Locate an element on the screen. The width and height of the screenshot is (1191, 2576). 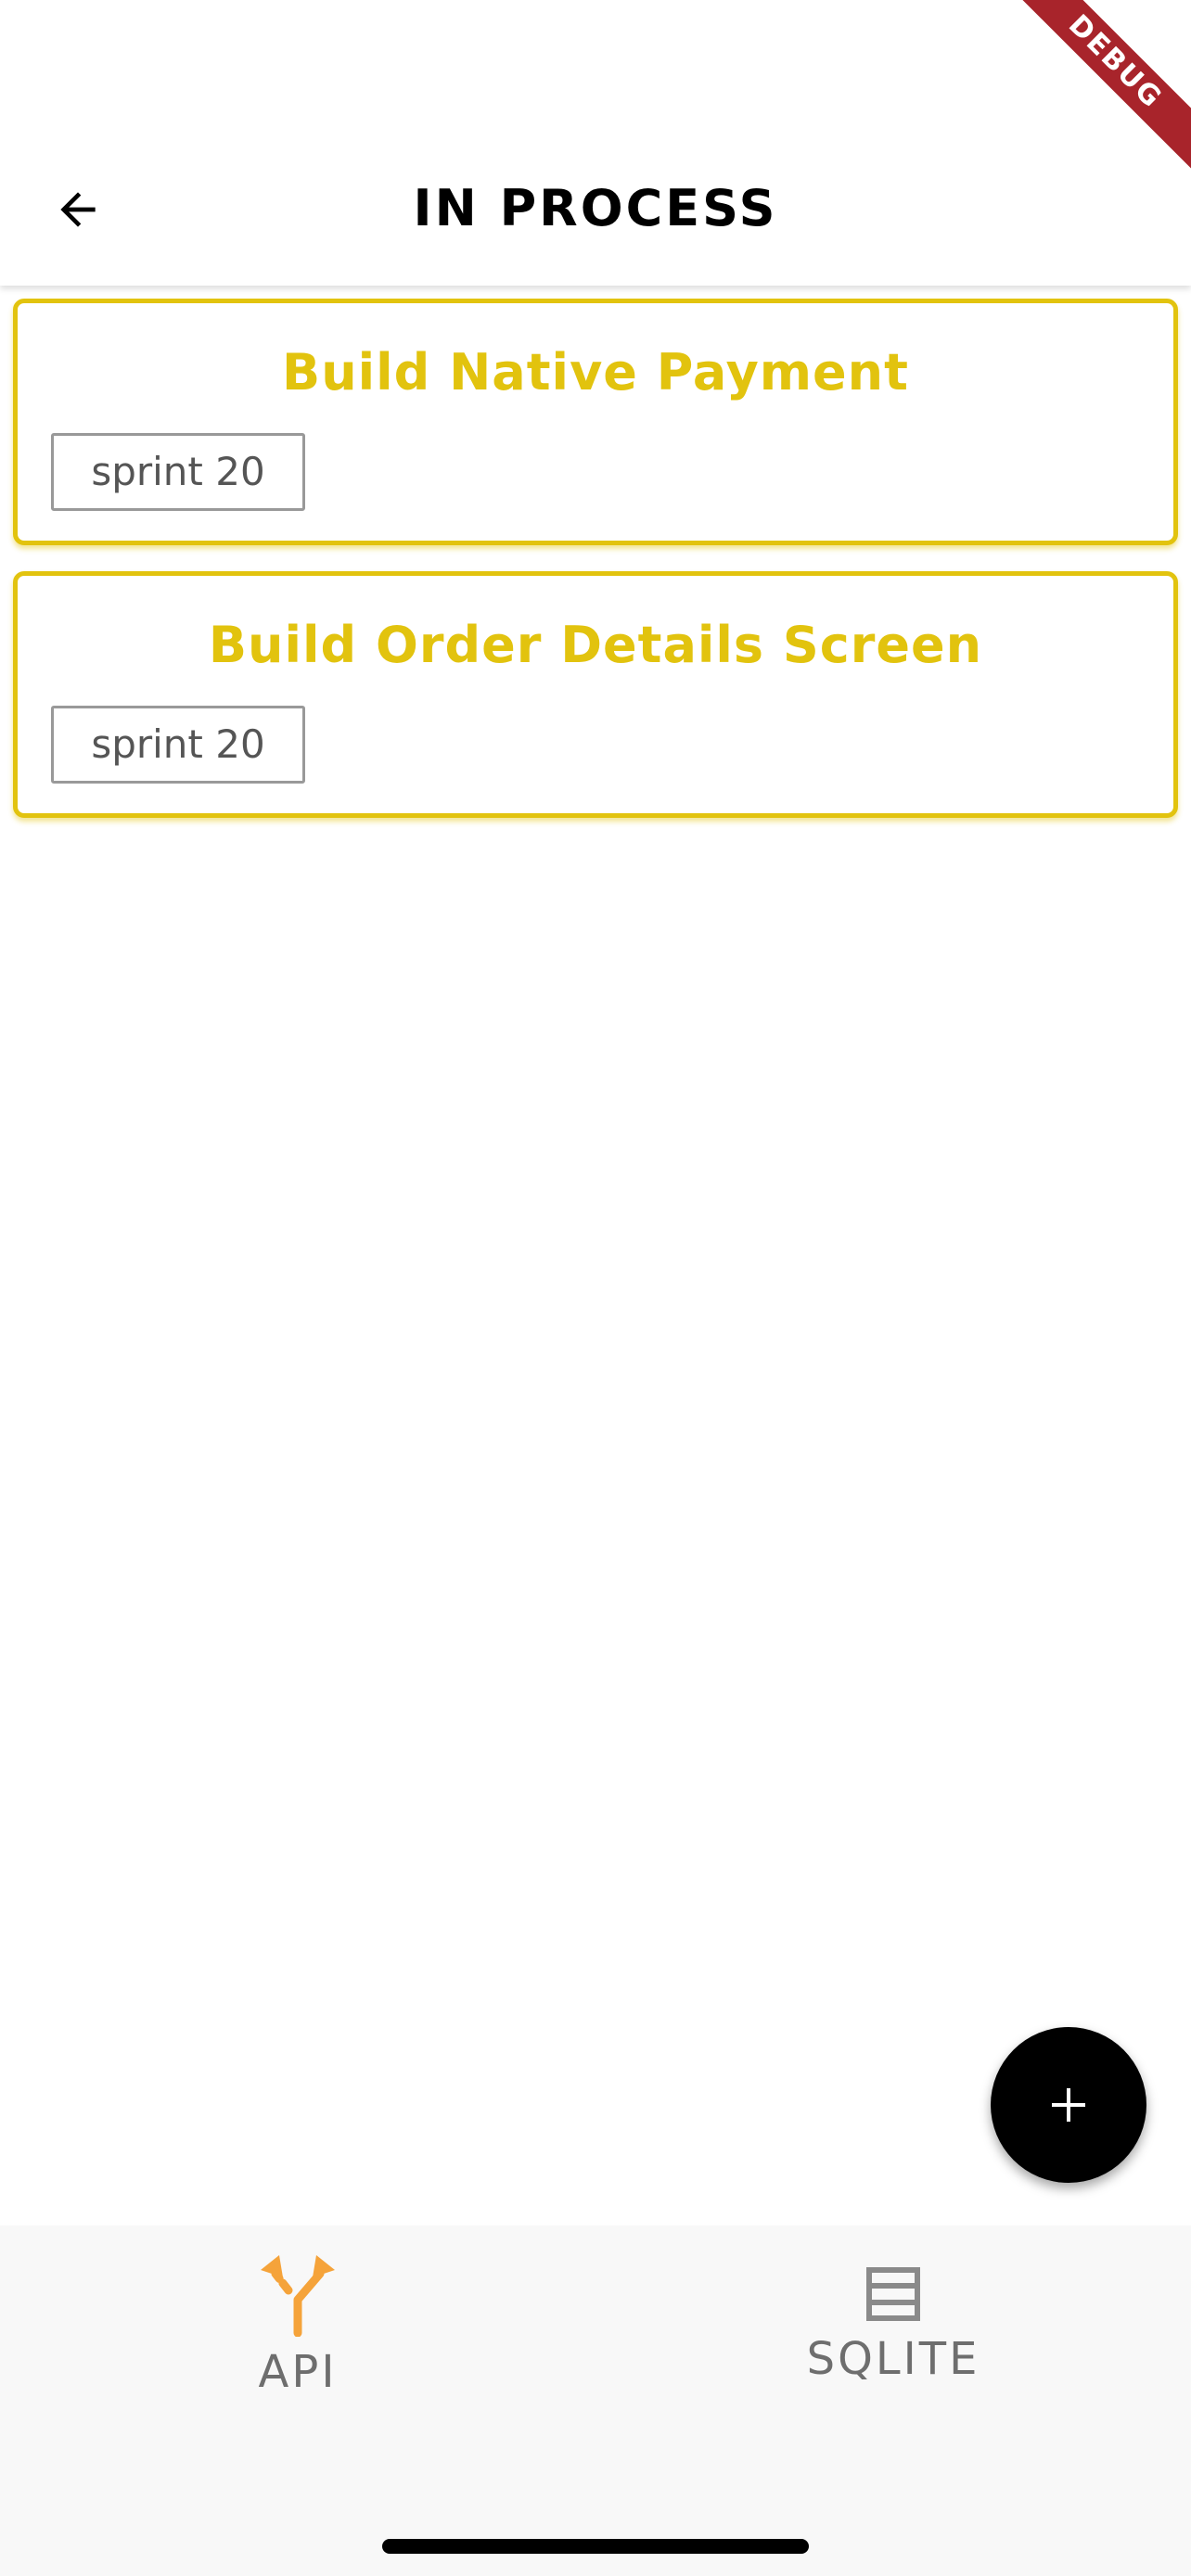
nav-item-api: API is located at coordinates (298, 2337).